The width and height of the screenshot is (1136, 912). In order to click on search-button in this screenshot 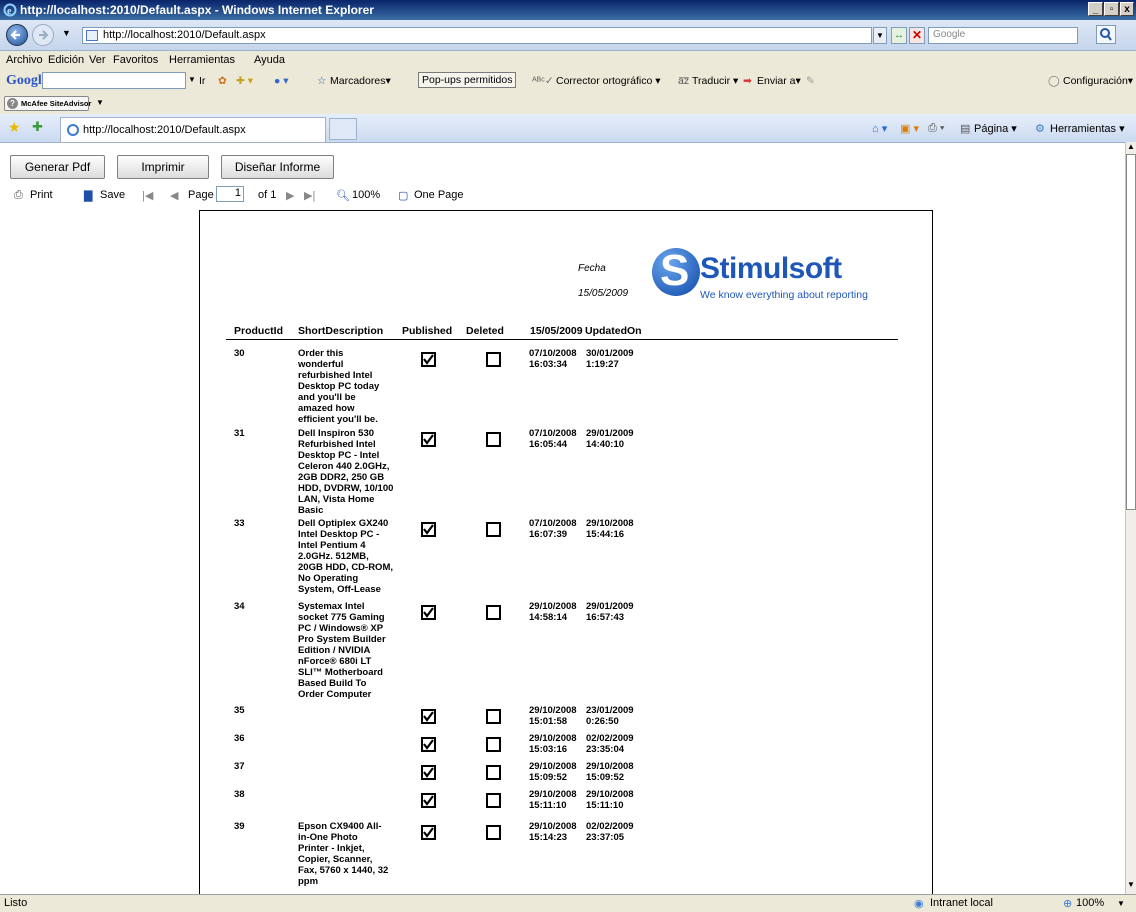, I will do `click(1106, 34)`.